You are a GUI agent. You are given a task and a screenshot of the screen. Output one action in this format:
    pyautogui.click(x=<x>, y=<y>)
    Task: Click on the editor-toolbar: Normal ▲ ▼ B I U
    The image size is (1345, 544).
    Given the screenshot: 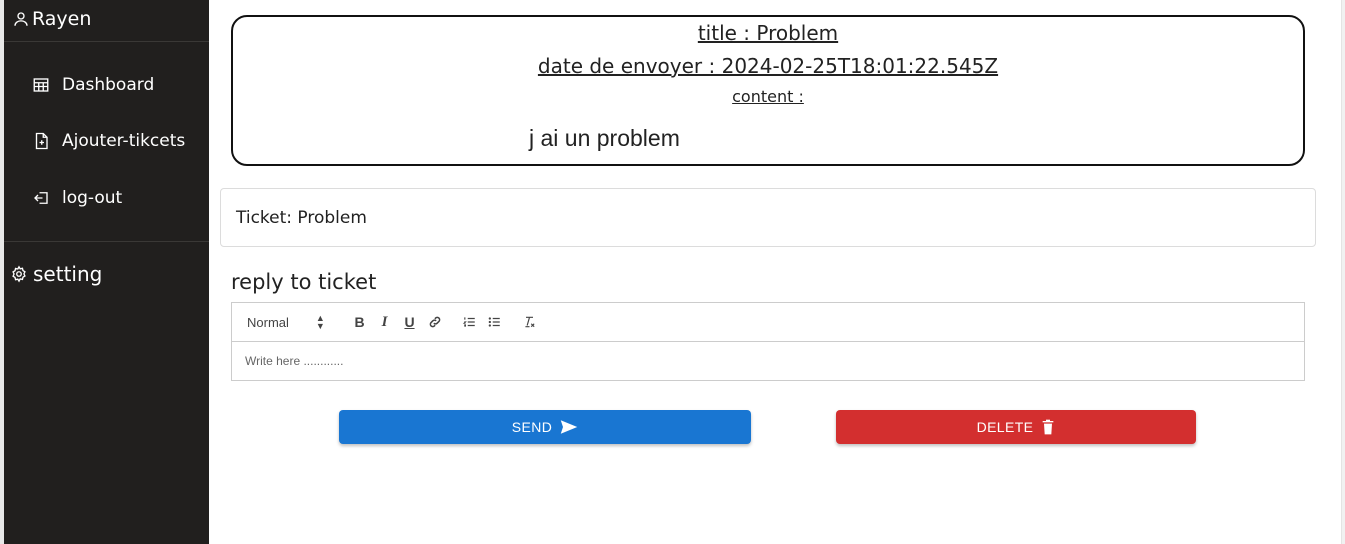 What is the action you would take?
    pyautogui.click(x=768, y=322)
    